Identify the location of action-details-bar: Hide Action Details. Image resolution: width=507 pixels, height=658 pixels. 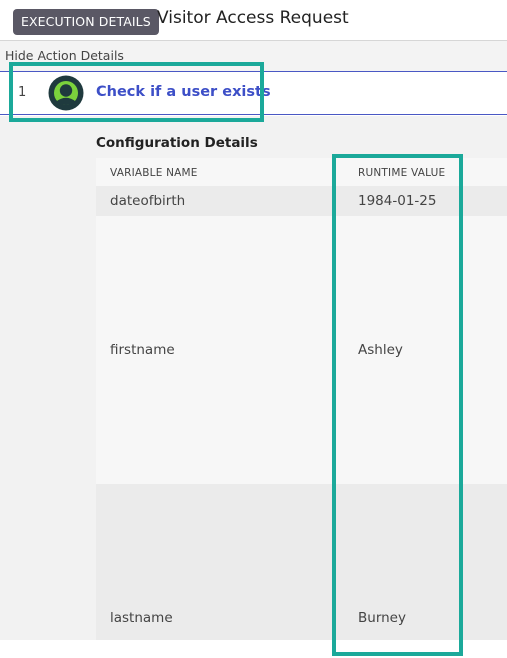
(253, 56).